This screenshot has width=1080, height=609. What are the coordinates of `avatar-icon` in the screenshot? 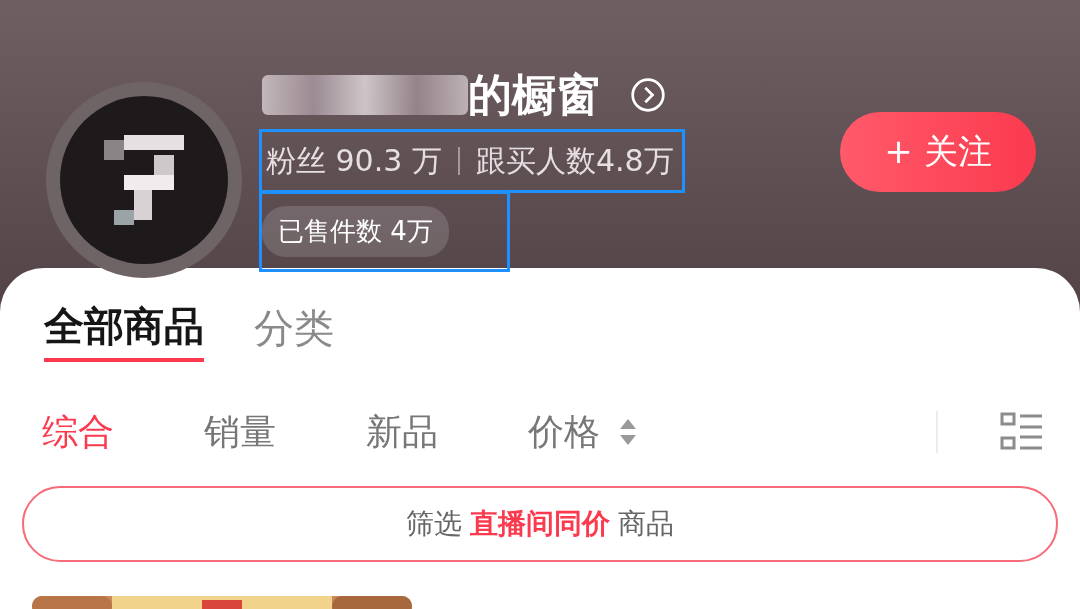 It's located at (144, 180).